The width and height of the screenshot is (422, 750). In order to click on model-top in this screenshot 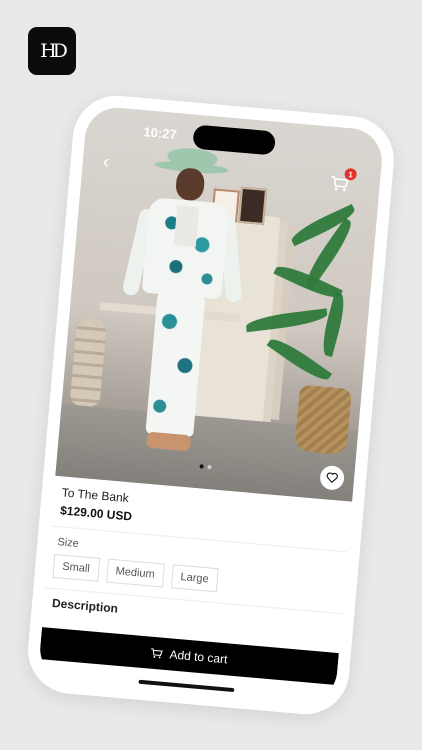, I will do `click(186, 226)`.